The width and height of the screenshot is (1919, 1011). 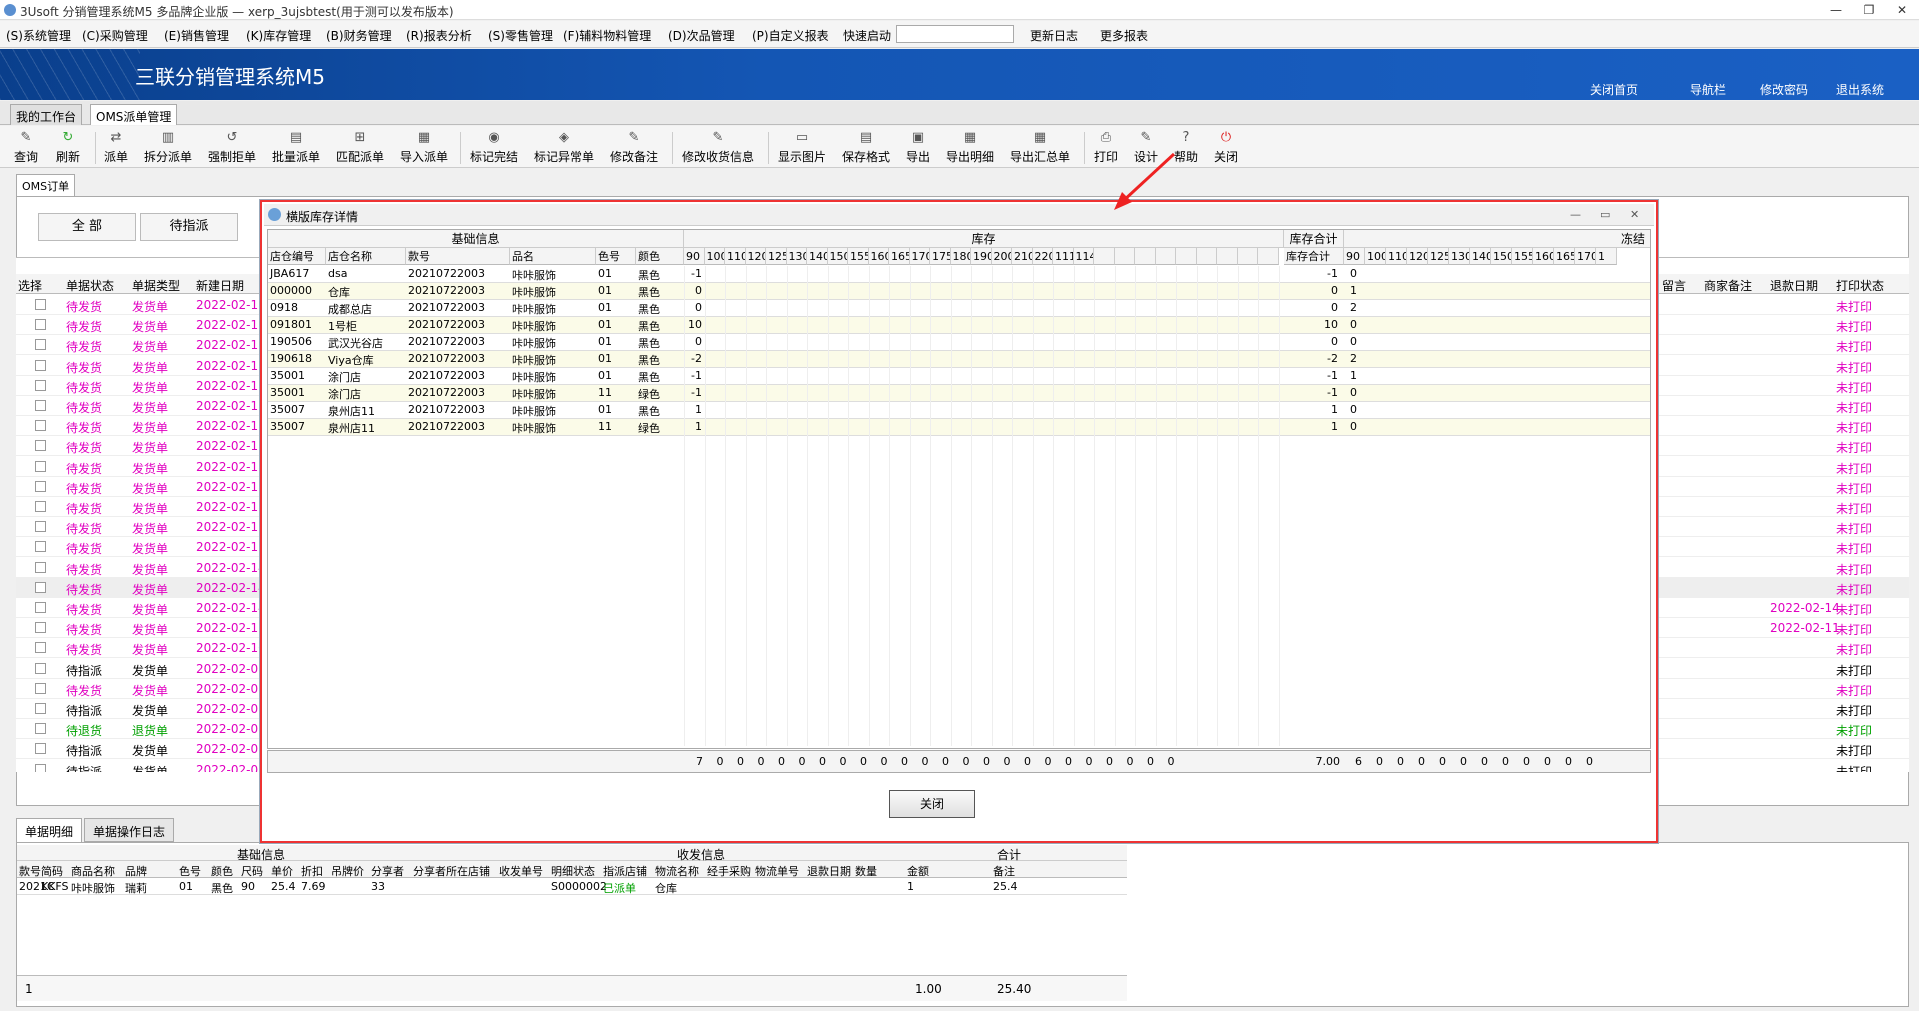 What do you see at coordinates (1396, 256) in the screenshot?
I see `frozen-size-header: 110` at bounding box center [1396, 256].